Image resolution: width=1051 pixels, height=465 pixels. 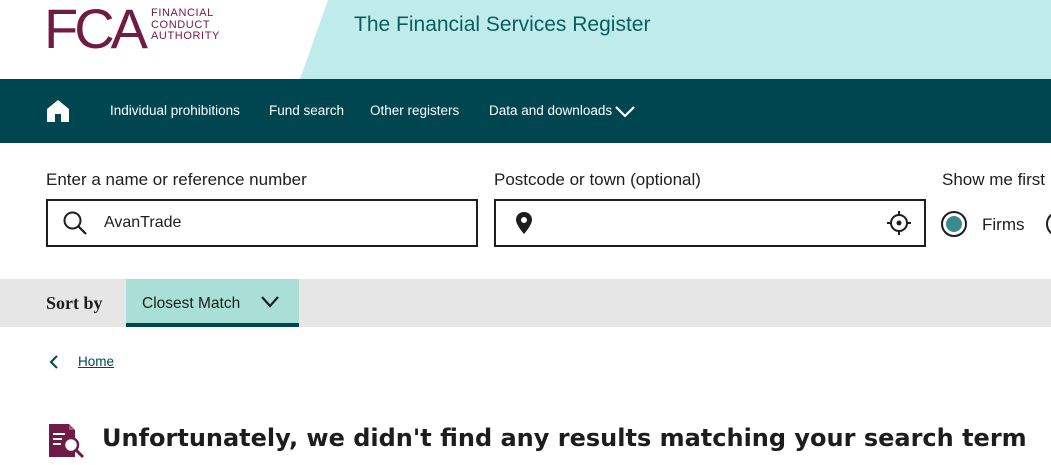 I want to click on name-search-input, so click(x=284, y=223).